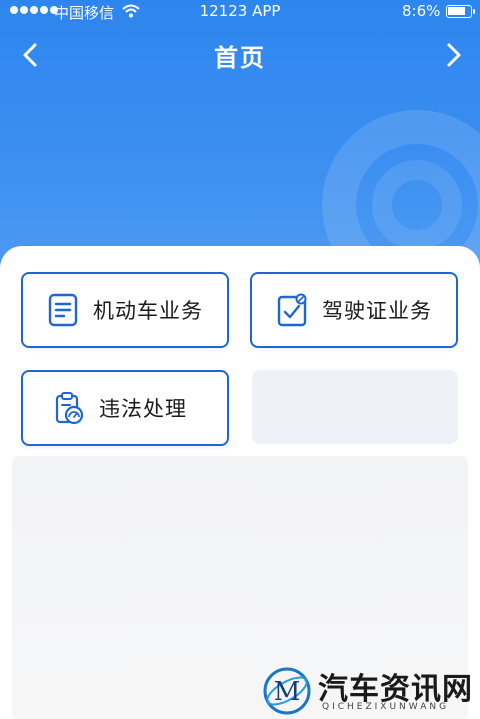  I want to click on empty-tile-placeholder, so click(355, 407).